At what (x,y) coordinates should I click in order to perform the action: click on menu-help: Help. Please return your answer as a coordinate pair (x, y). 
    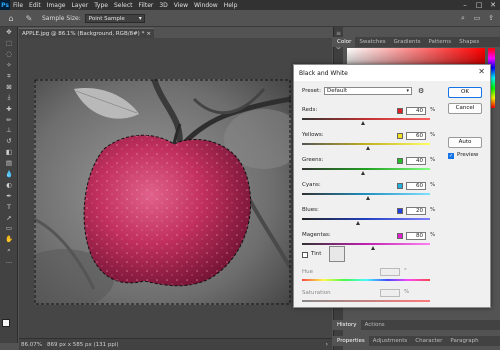
    Looking at the image, I should click on (231, 5).